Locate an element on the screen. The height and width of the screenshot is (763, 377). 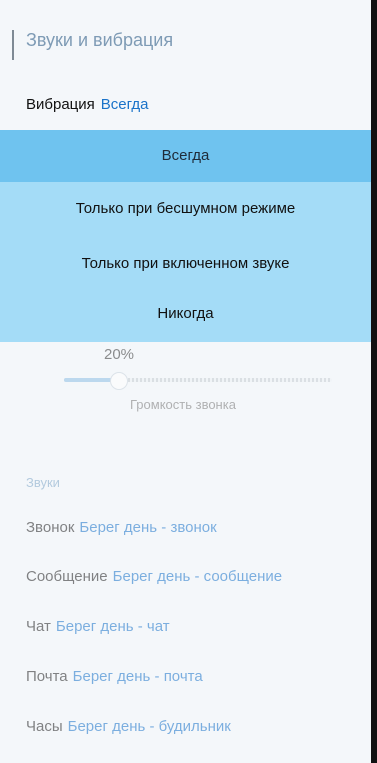
volume-percent: 20% is located at coordinates (119, 354).